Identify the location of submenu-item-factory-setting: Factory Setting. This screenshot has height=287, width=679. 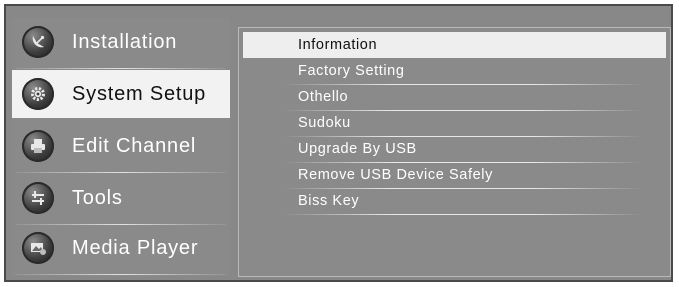
(454, 71).